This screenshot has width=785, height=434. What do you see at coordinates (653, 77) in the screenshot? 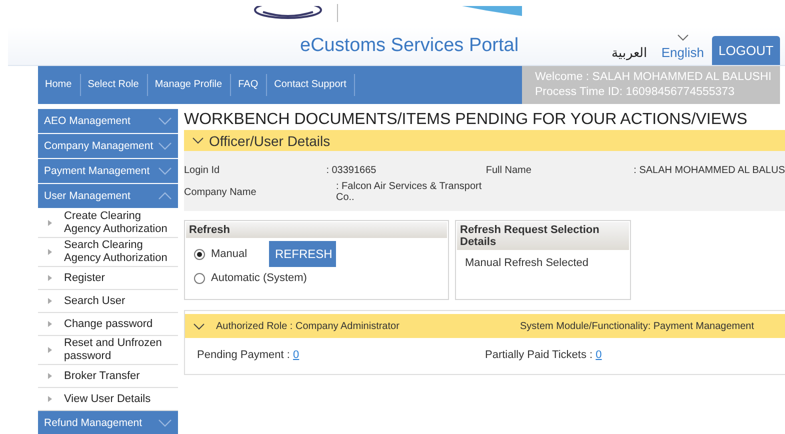
I see `welcome-text: Welcome : SALAH MOHAMMED AL BALUSHI` at bounding box center [653, 77].